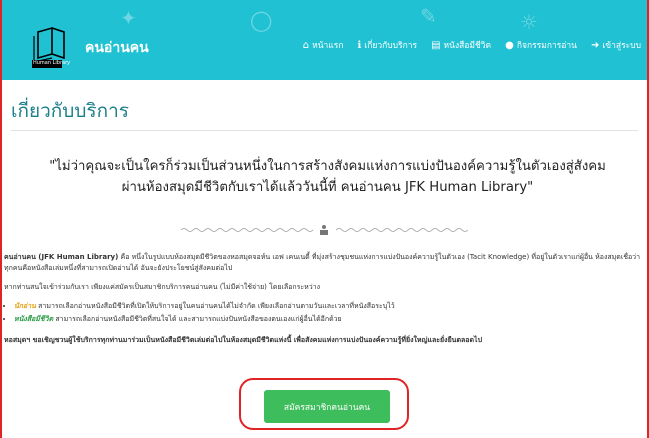 The image size is (649, 438). What do you see at coordinates (621, 46) in the screenshot?
I see `nav-login-label: เข้าสู่ระบบ` at bounding box center [621, 46].